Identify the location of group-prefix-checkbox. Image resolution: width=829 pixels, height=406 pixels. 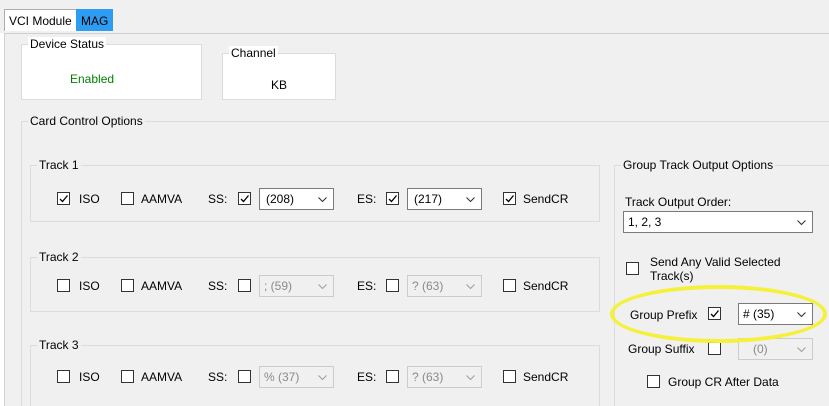
(714, 313).